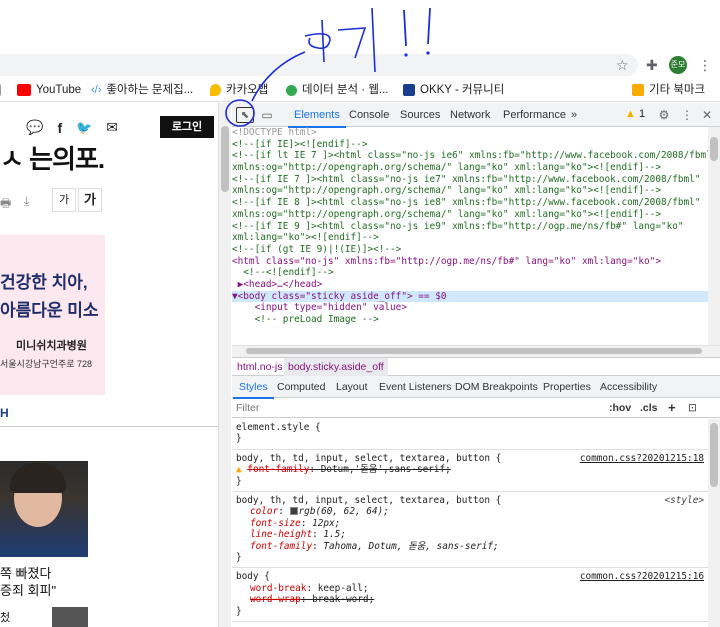  What do you see at coordinates (326, 523) in the screenshot?
I see `css-value: 12px;` at bounding box center [326, 523].